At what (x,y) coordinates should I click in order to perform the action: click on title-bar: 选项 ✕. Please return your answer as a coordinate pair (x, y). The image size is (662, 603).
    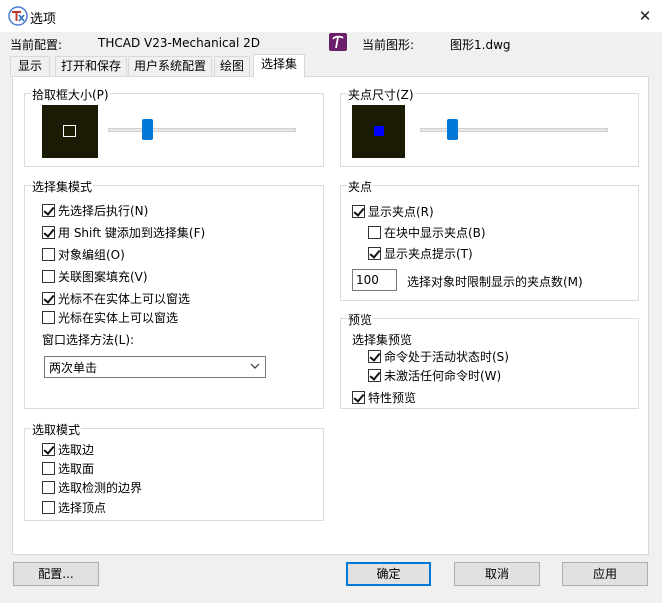
    Looking at the image, I should click on (331, 16).